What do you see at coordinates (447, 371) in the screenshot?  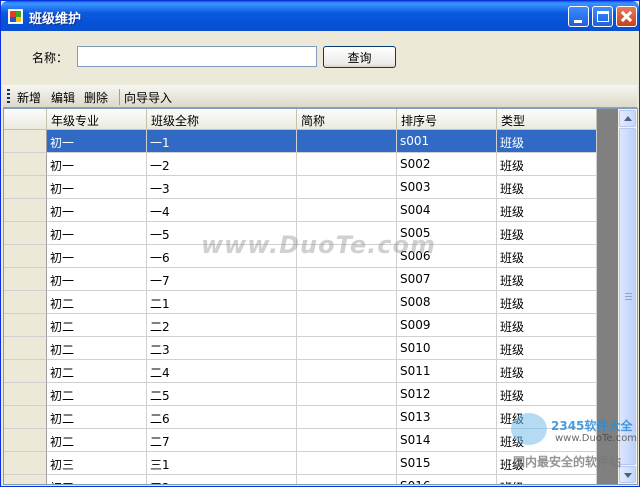 I see `cell-sort-no: S011` at bounding box center [447, 371].